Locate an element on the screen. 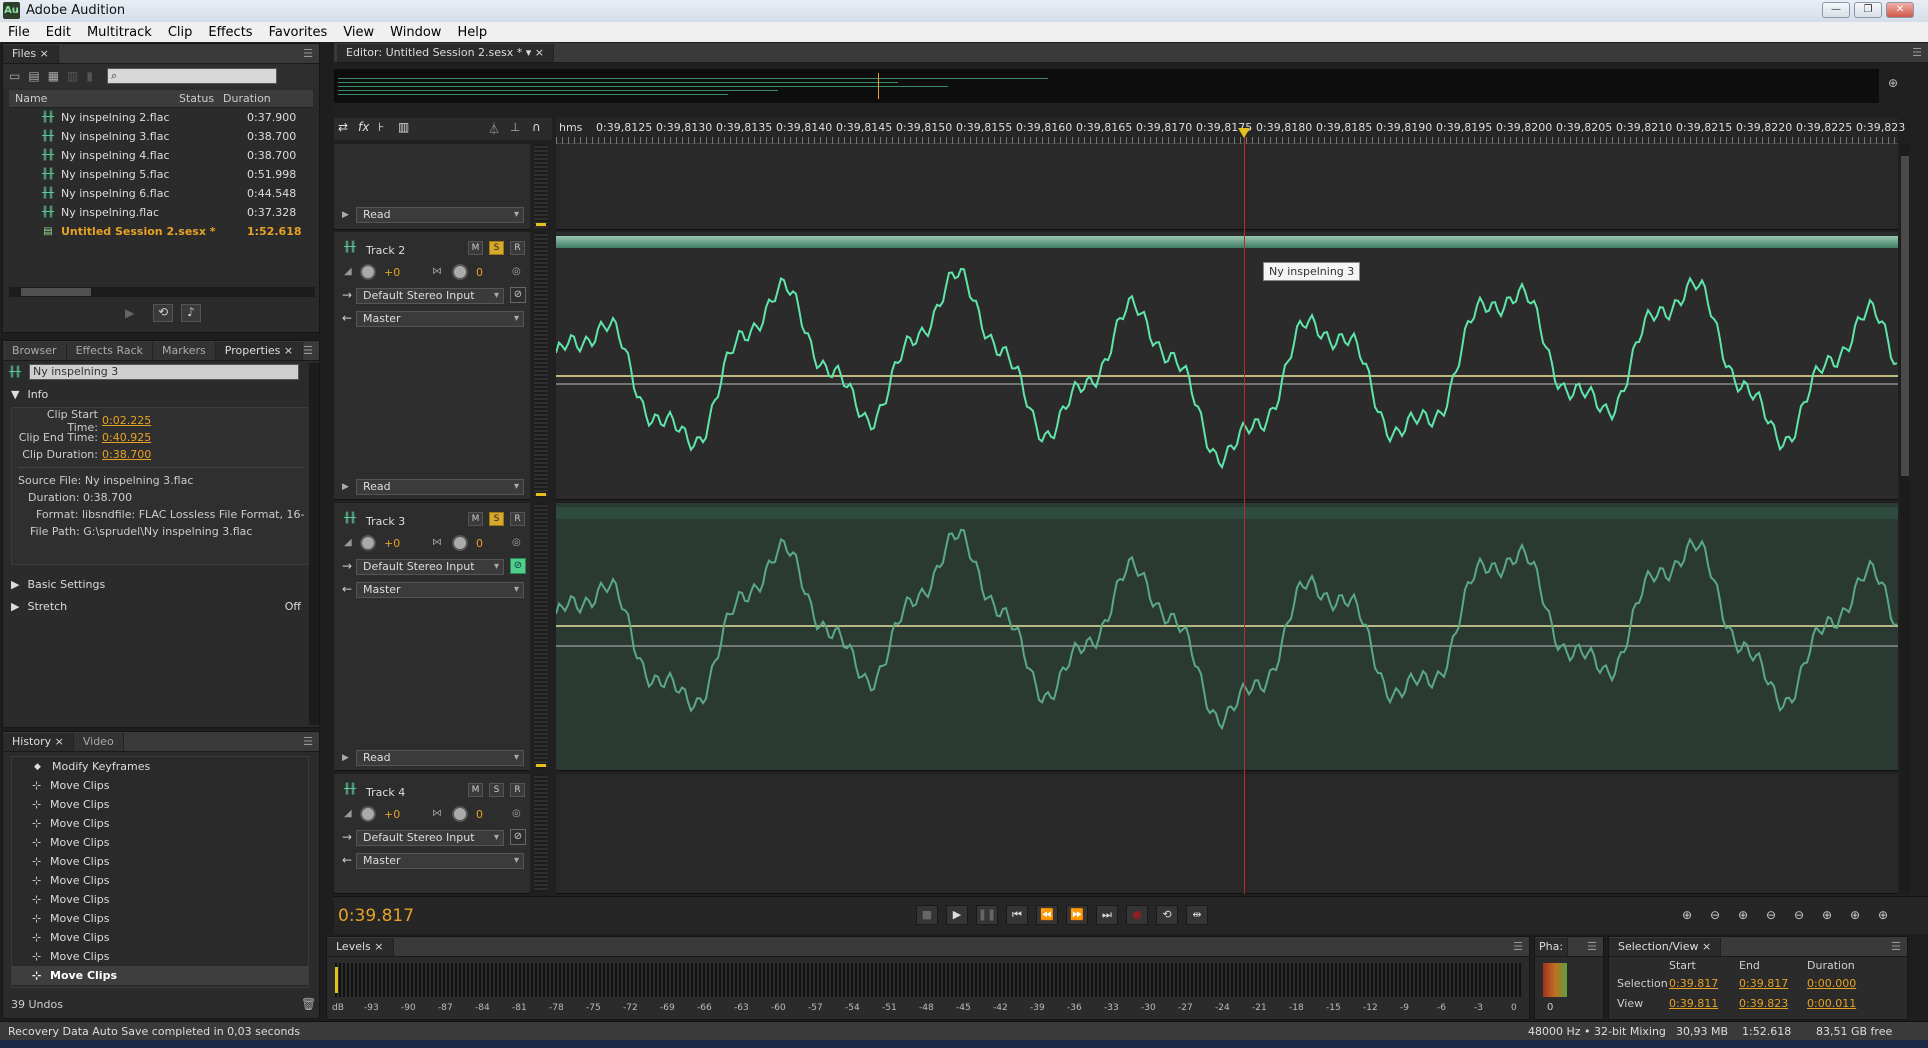 Image resolution: width=1928 pixels, height=1048 pixels. tab-history: History × is located at coordinates (38, 742).